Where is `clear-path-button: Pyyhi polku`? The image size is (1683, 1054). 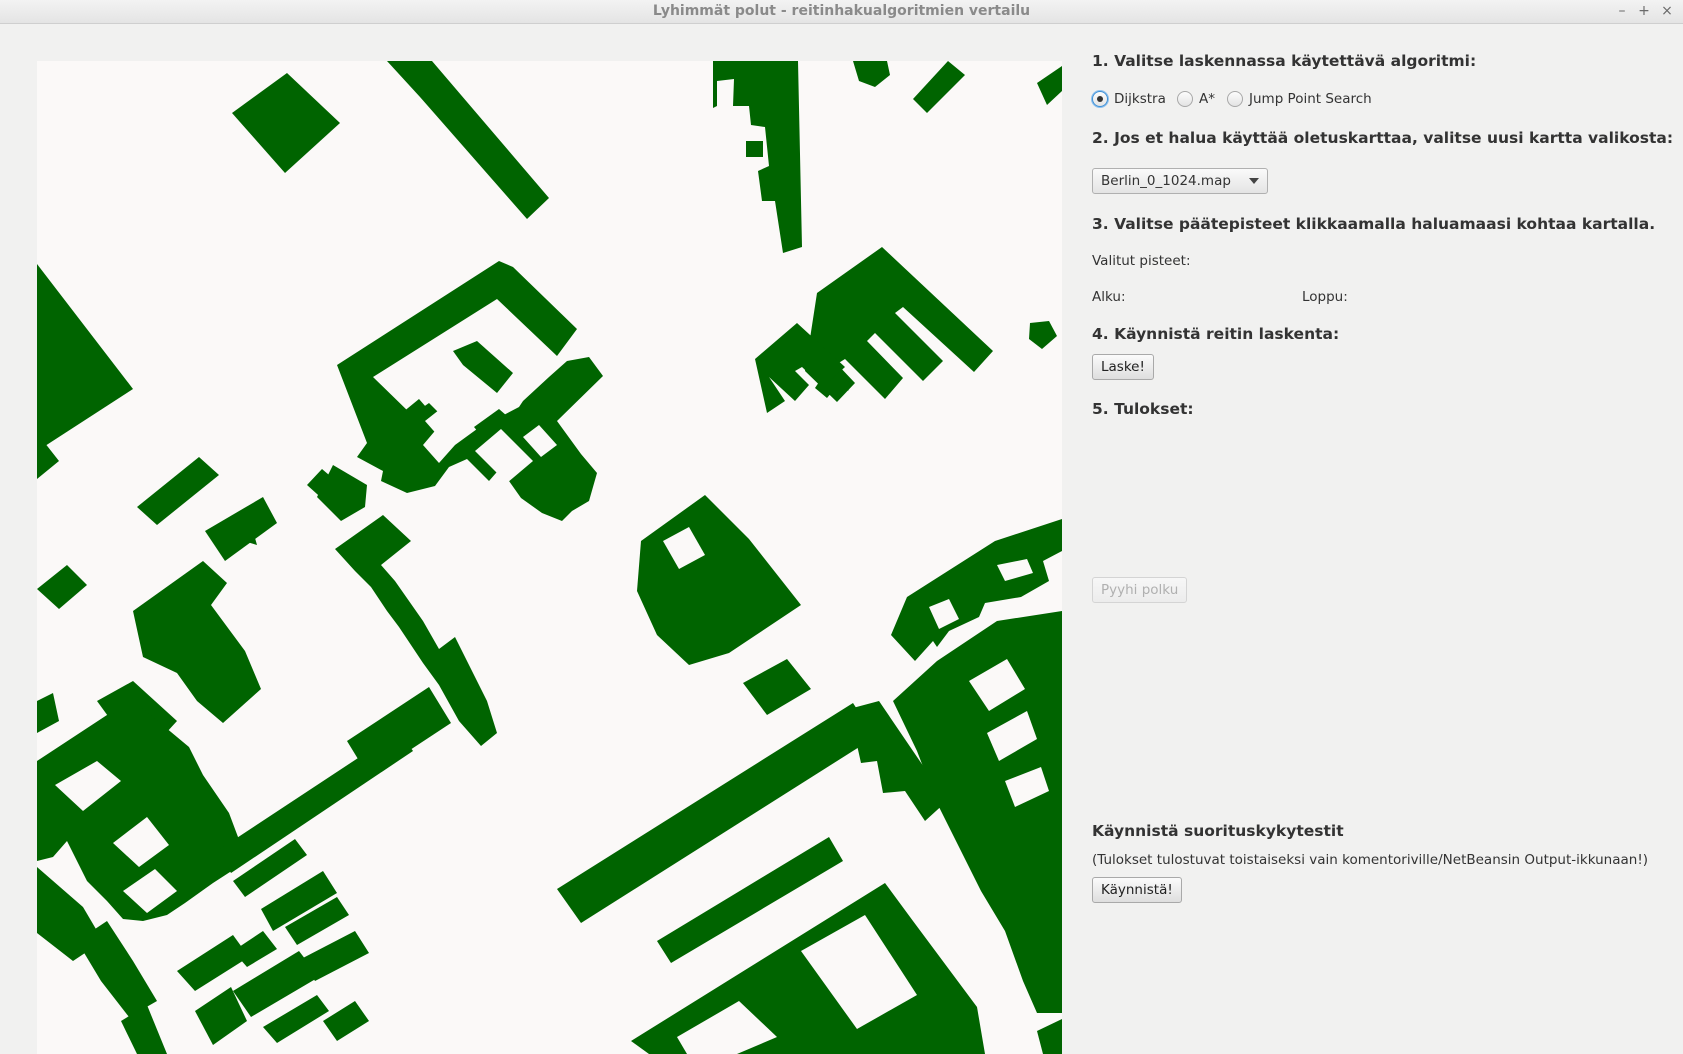
clear-path-button: Pyyhi polku is located at coordinates (1140, 590).